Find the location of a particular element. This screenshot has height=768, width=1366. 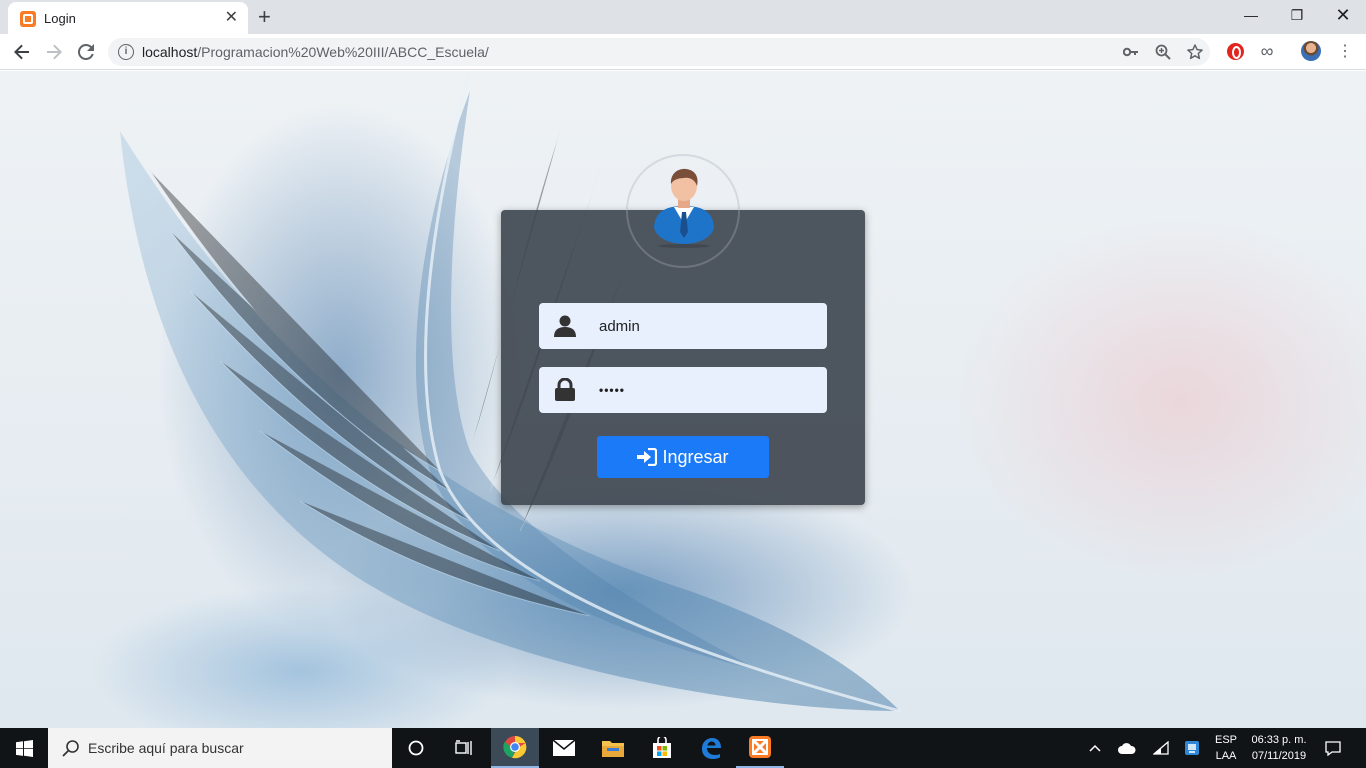

tab-strip: Login ✕ + — ❐ ✕ is located at coordinates (683, 17).